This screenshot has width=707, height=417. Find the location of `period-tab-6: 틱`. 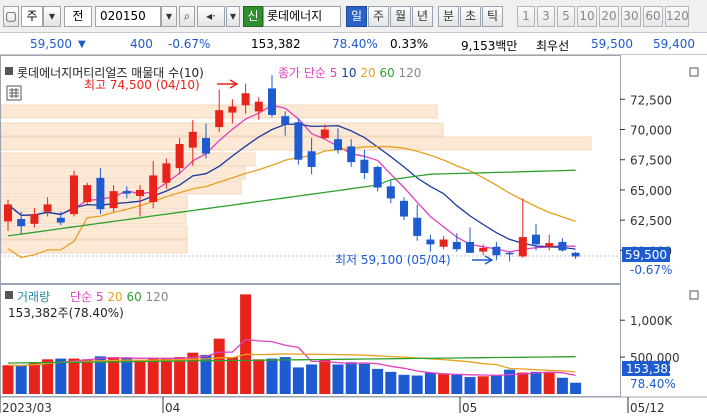

period-tab-6: 틱 is located at coordinates (492, 16).